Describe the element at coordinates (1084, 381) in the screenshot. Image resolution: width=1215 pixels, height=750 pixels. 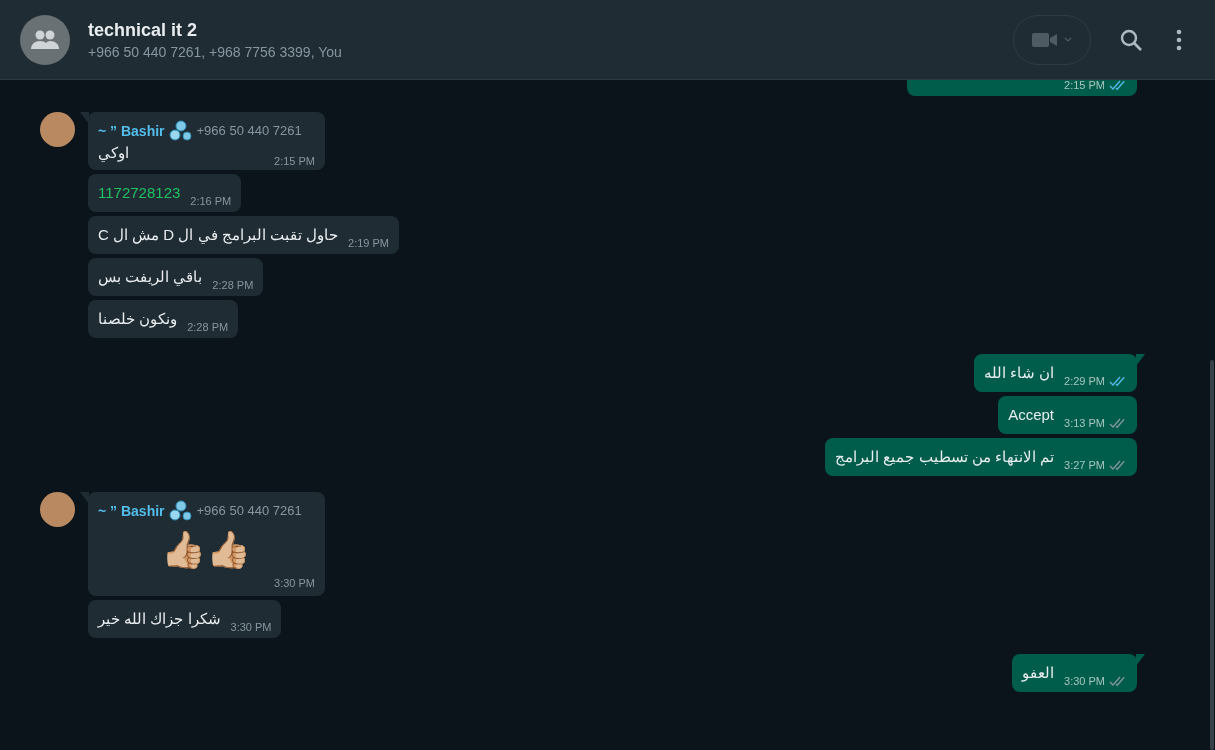
I see `message-time: 2:29 PM` at that location.